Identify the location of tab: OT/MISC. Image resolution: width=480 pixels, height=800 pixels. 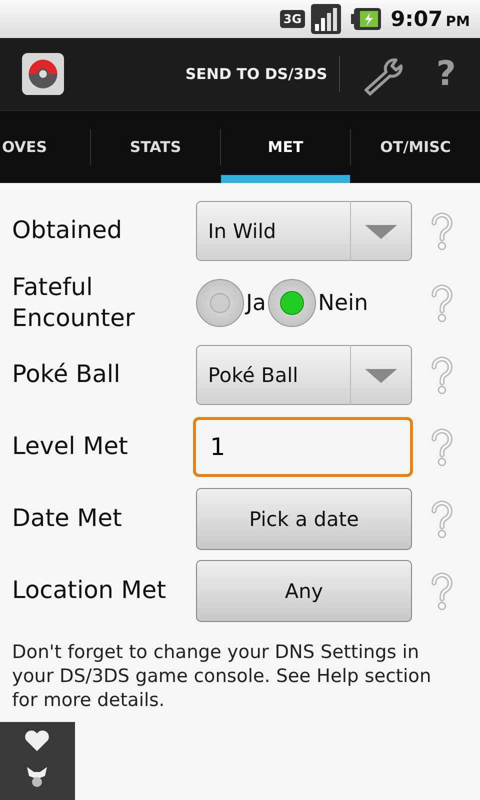
(415, 147).